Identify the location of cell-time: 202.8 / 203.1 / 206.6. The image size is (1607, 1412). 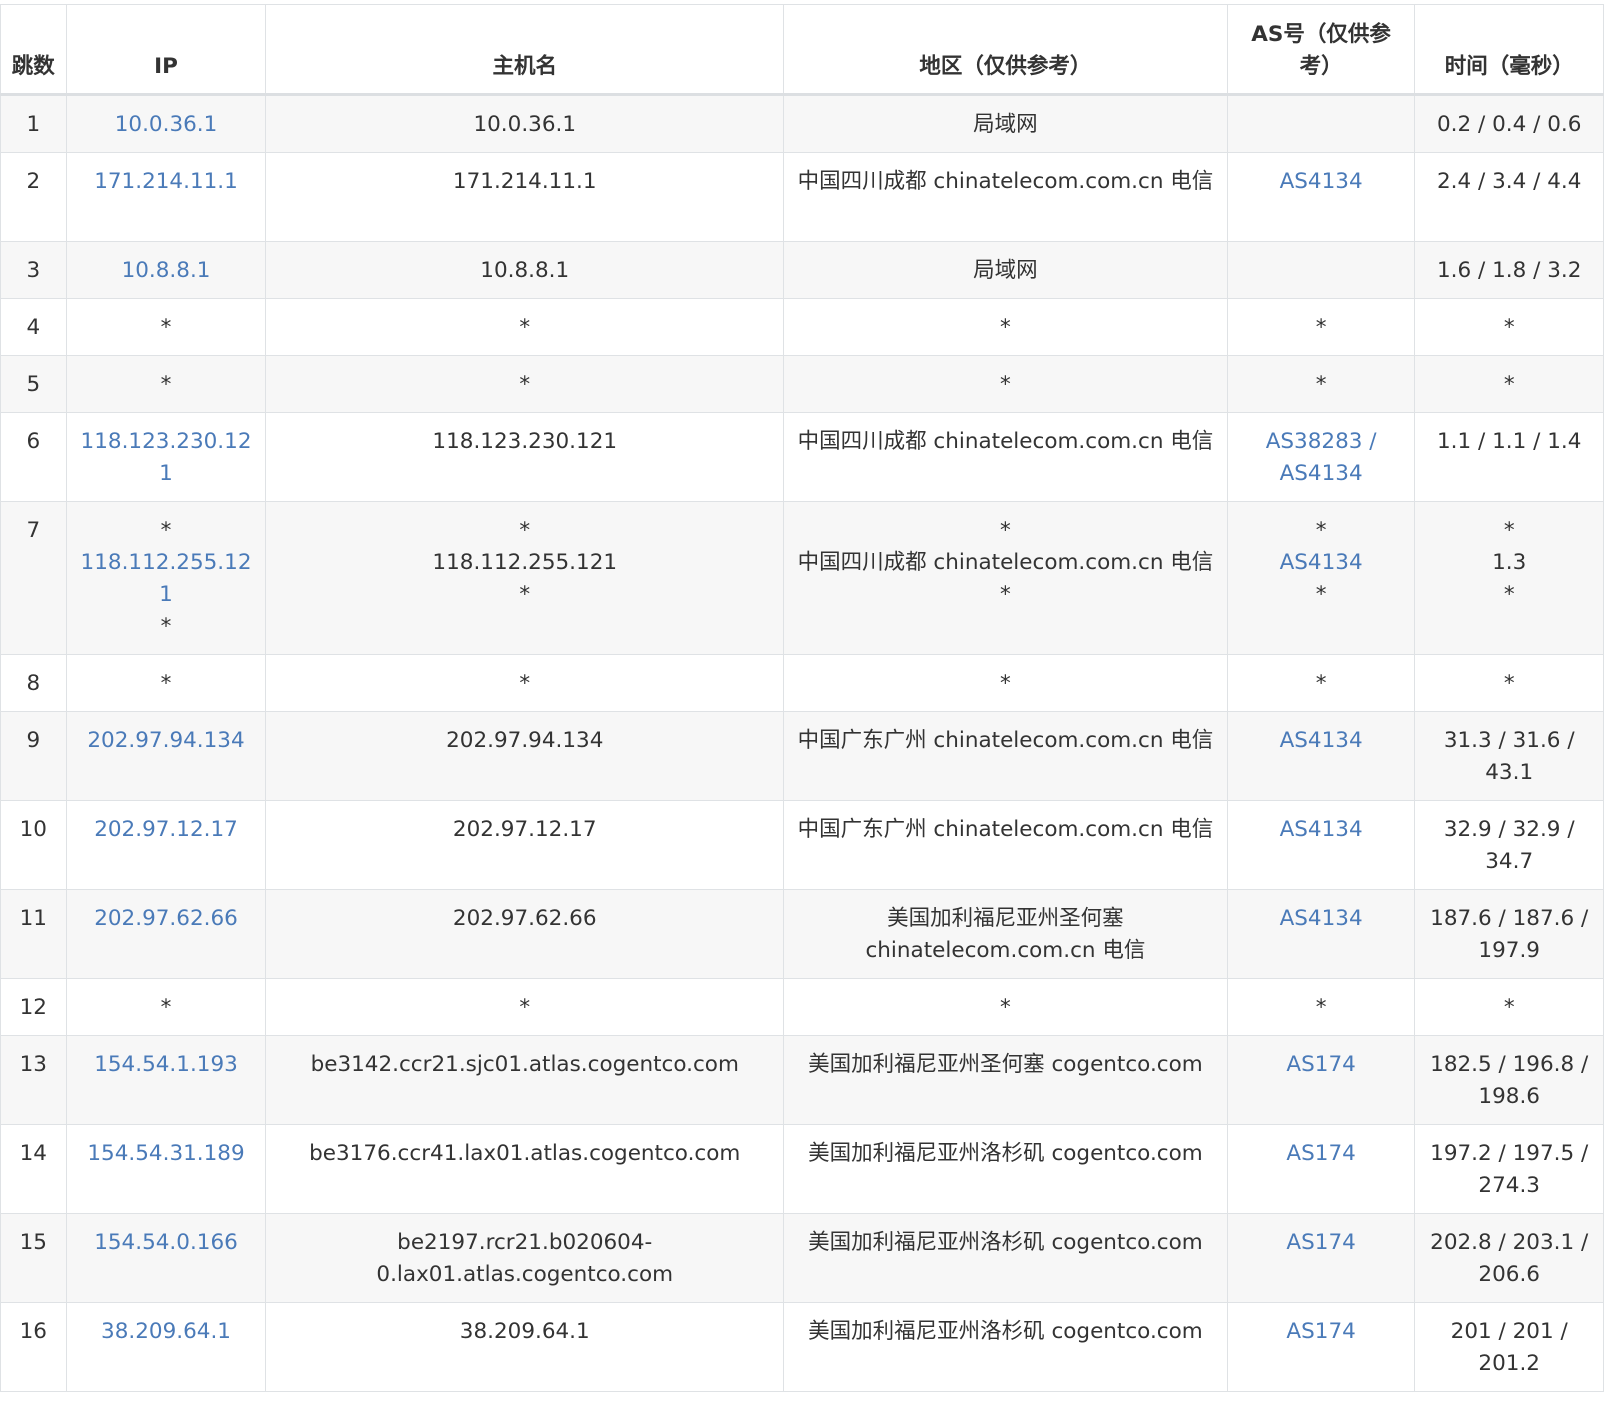
(1509, 1258).